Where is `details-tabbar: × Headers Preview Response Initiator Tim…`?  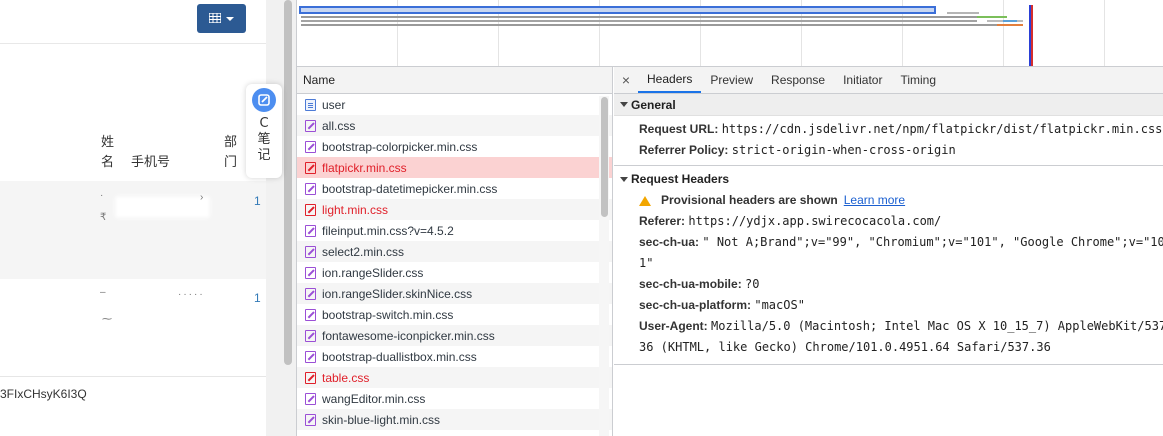 details-tabbar: × Headers Preview Response Initiator Tim… is located at coordinates (888, 80).